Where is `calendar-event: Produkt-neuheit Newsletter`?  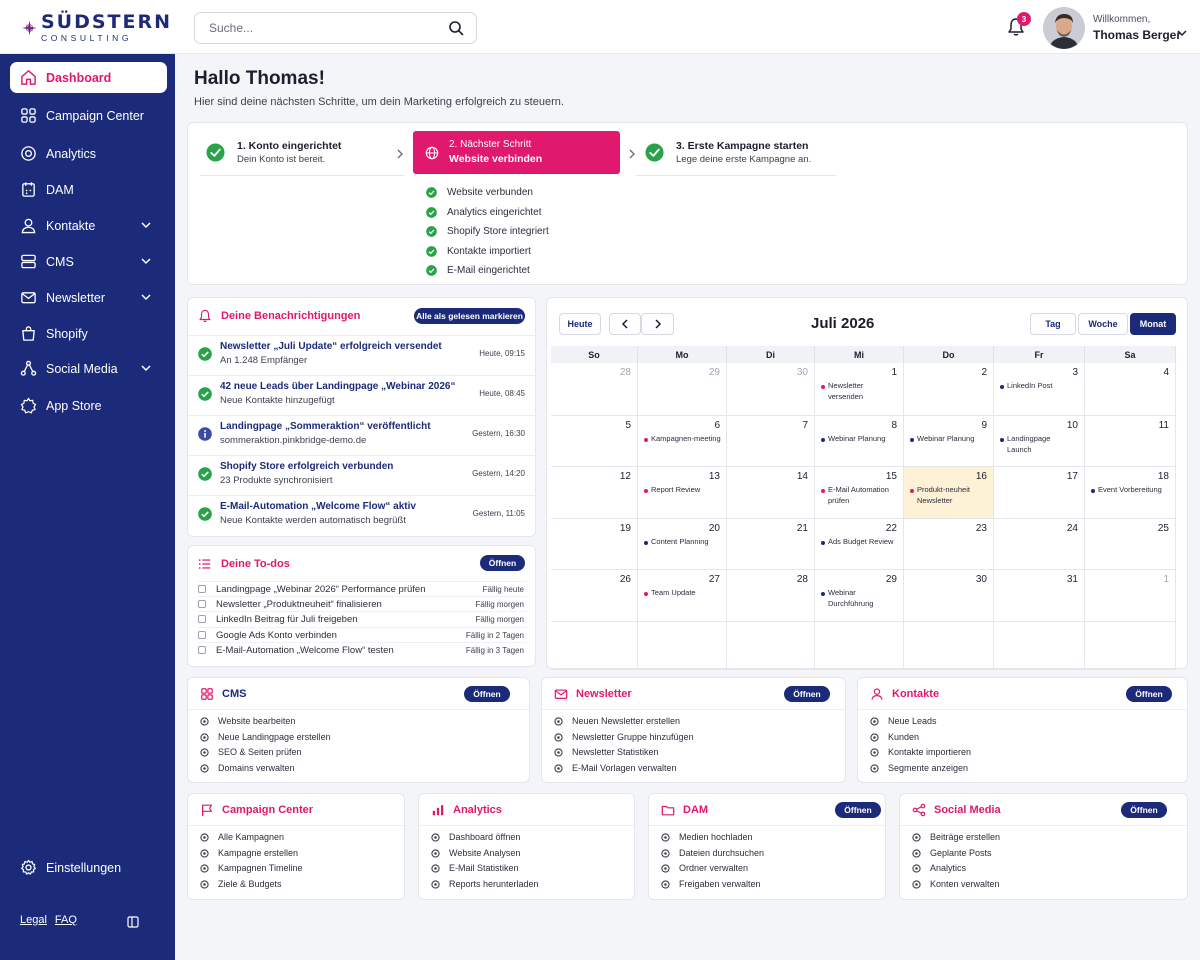
calendar-event: Produkt-neuheit Newsletter is located at coordinates (948, 496).